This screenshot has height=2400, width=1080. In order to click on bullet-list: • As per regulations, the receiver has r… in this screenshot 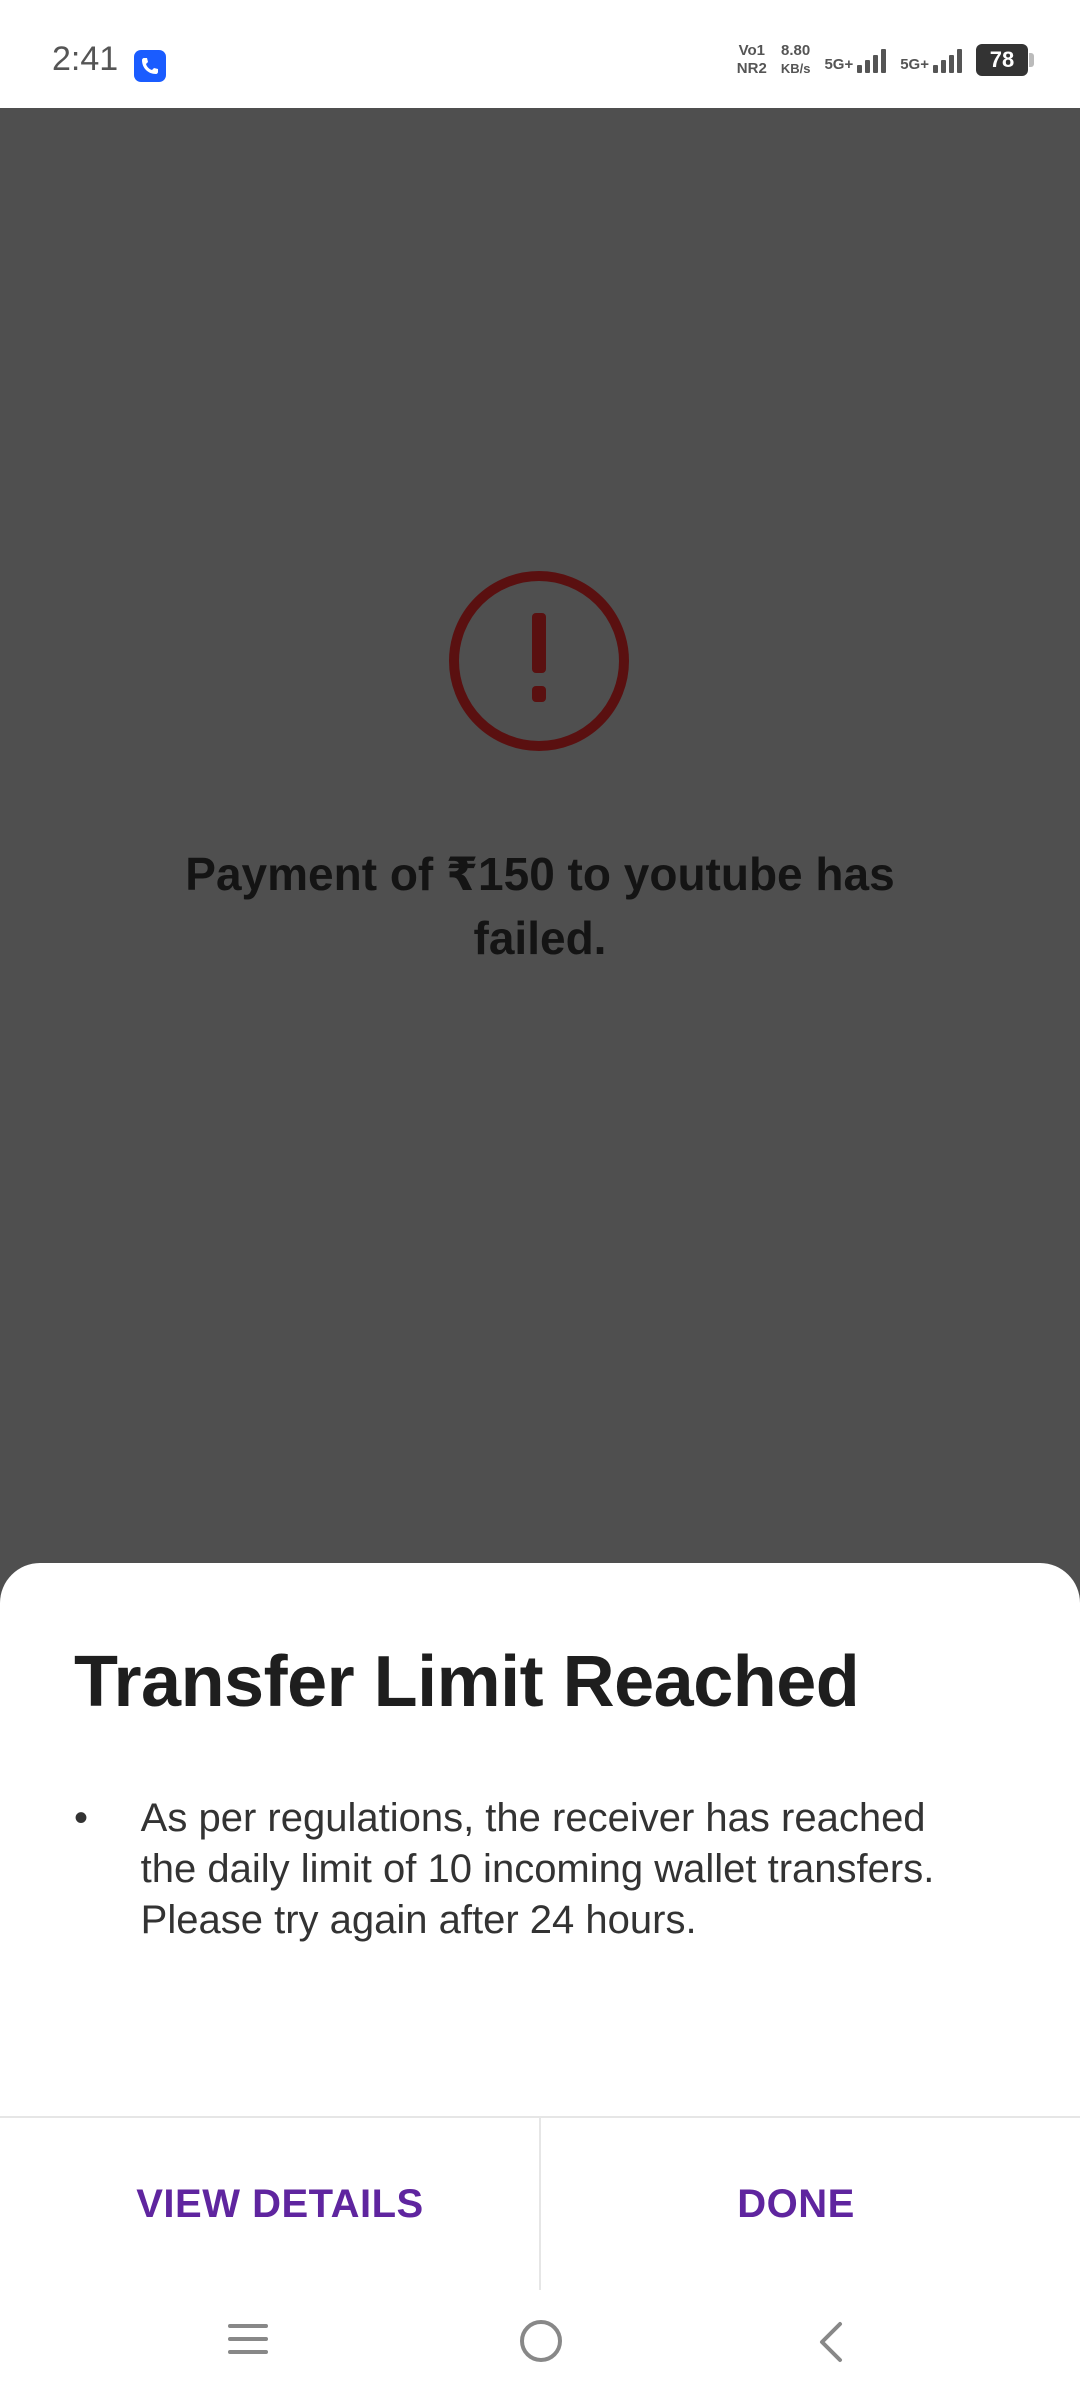, I will do `click(524, 1869)`.